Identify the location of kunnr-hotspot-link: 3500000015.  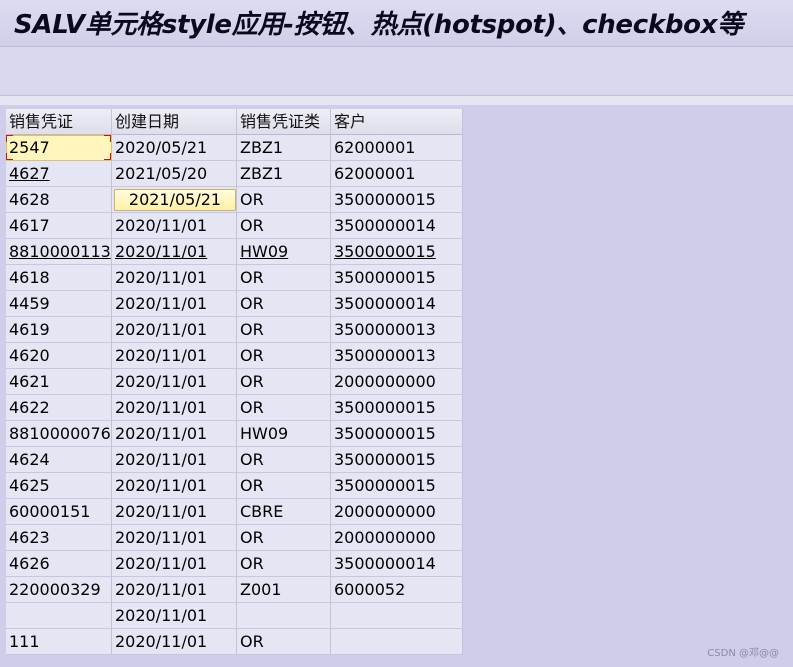
(397, 252).